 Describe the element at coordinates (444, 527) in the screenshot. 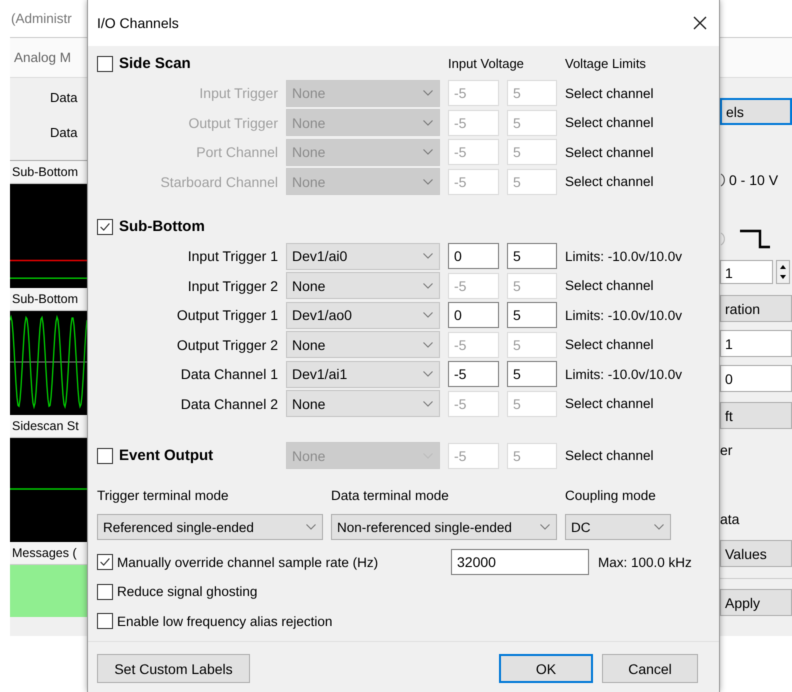

I see `mode-dropdown: Non-referenced single-ended` at that location.